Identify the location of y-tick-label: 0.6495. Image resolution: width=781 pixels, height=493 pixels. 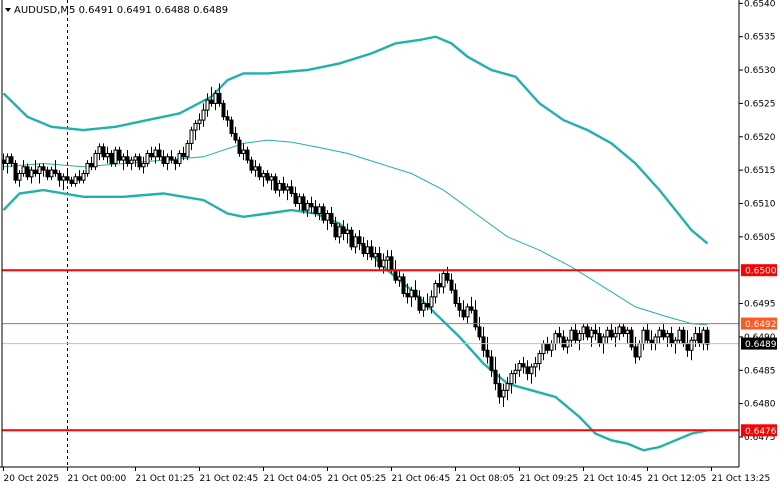
(760, 305).